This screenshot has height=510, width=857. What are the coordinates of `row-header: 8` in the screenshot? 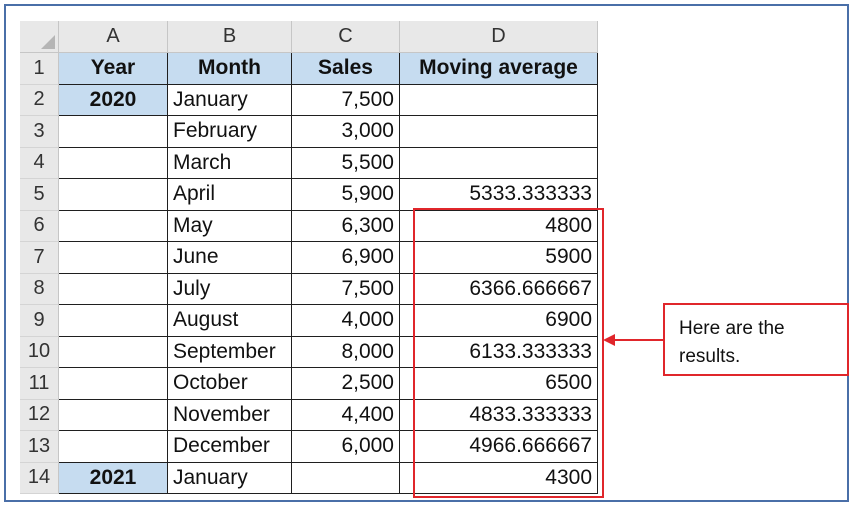 It's located at (39, 289).